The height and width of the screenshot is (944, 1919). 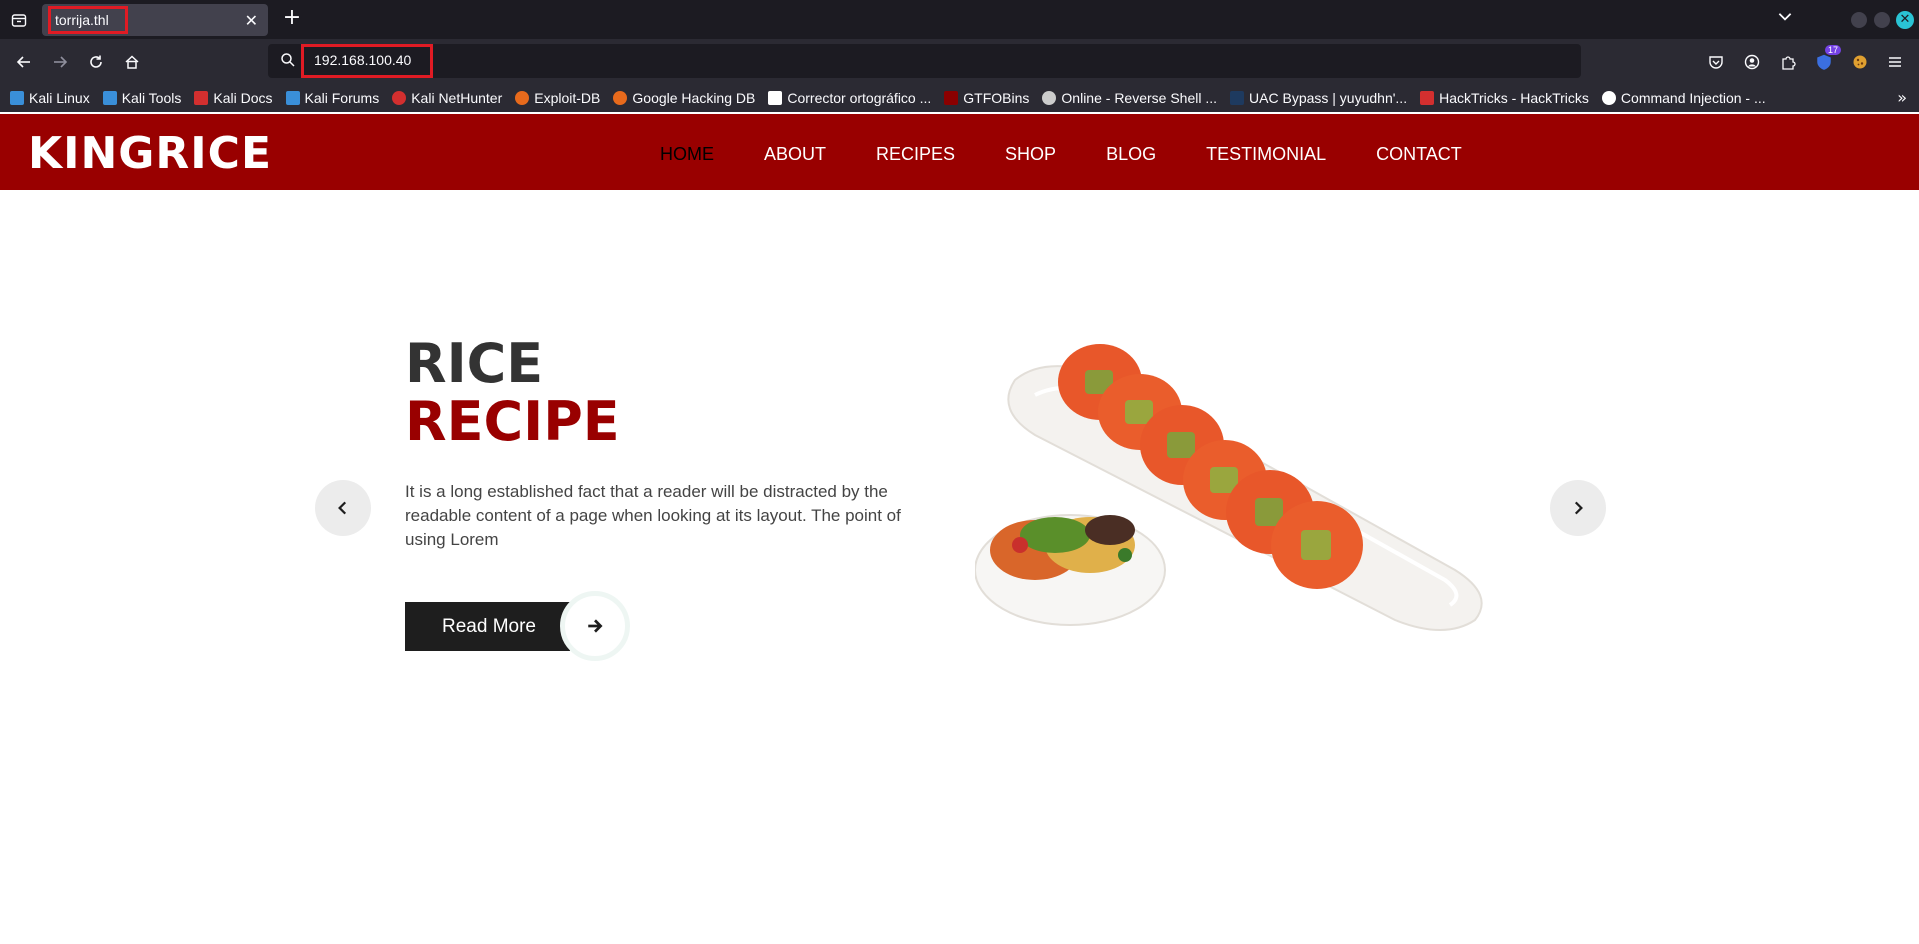 I want to click on browser-navigation-bar: 192.168.100.40 17, so click(x=959, y=61).